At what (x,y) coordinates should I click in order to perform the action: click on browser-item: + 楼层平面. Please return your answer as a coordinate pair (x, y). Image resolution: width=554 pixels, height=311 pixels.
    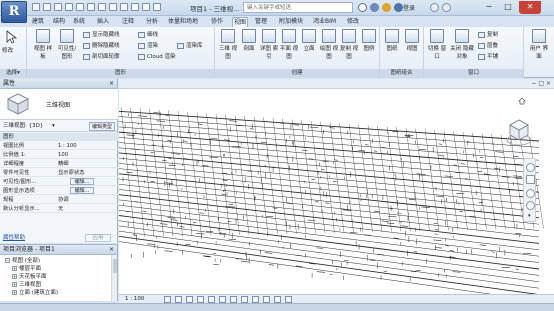
    Looking at the image, I should click on (26, 269).